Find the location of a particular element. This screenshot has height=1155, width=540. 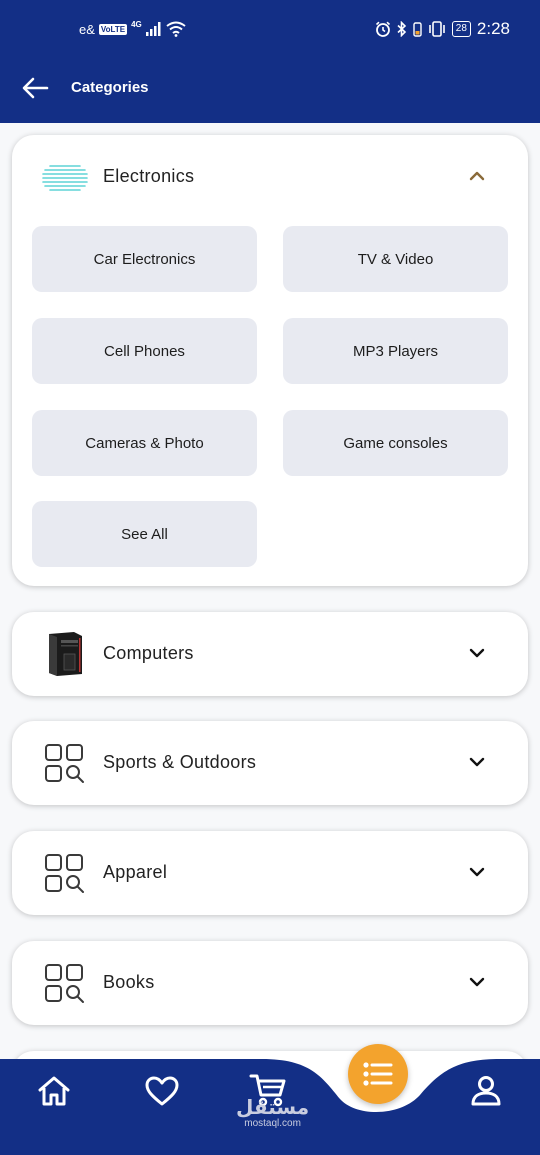

category-header-apparel: Apparel is located at coordinates (270, 873).